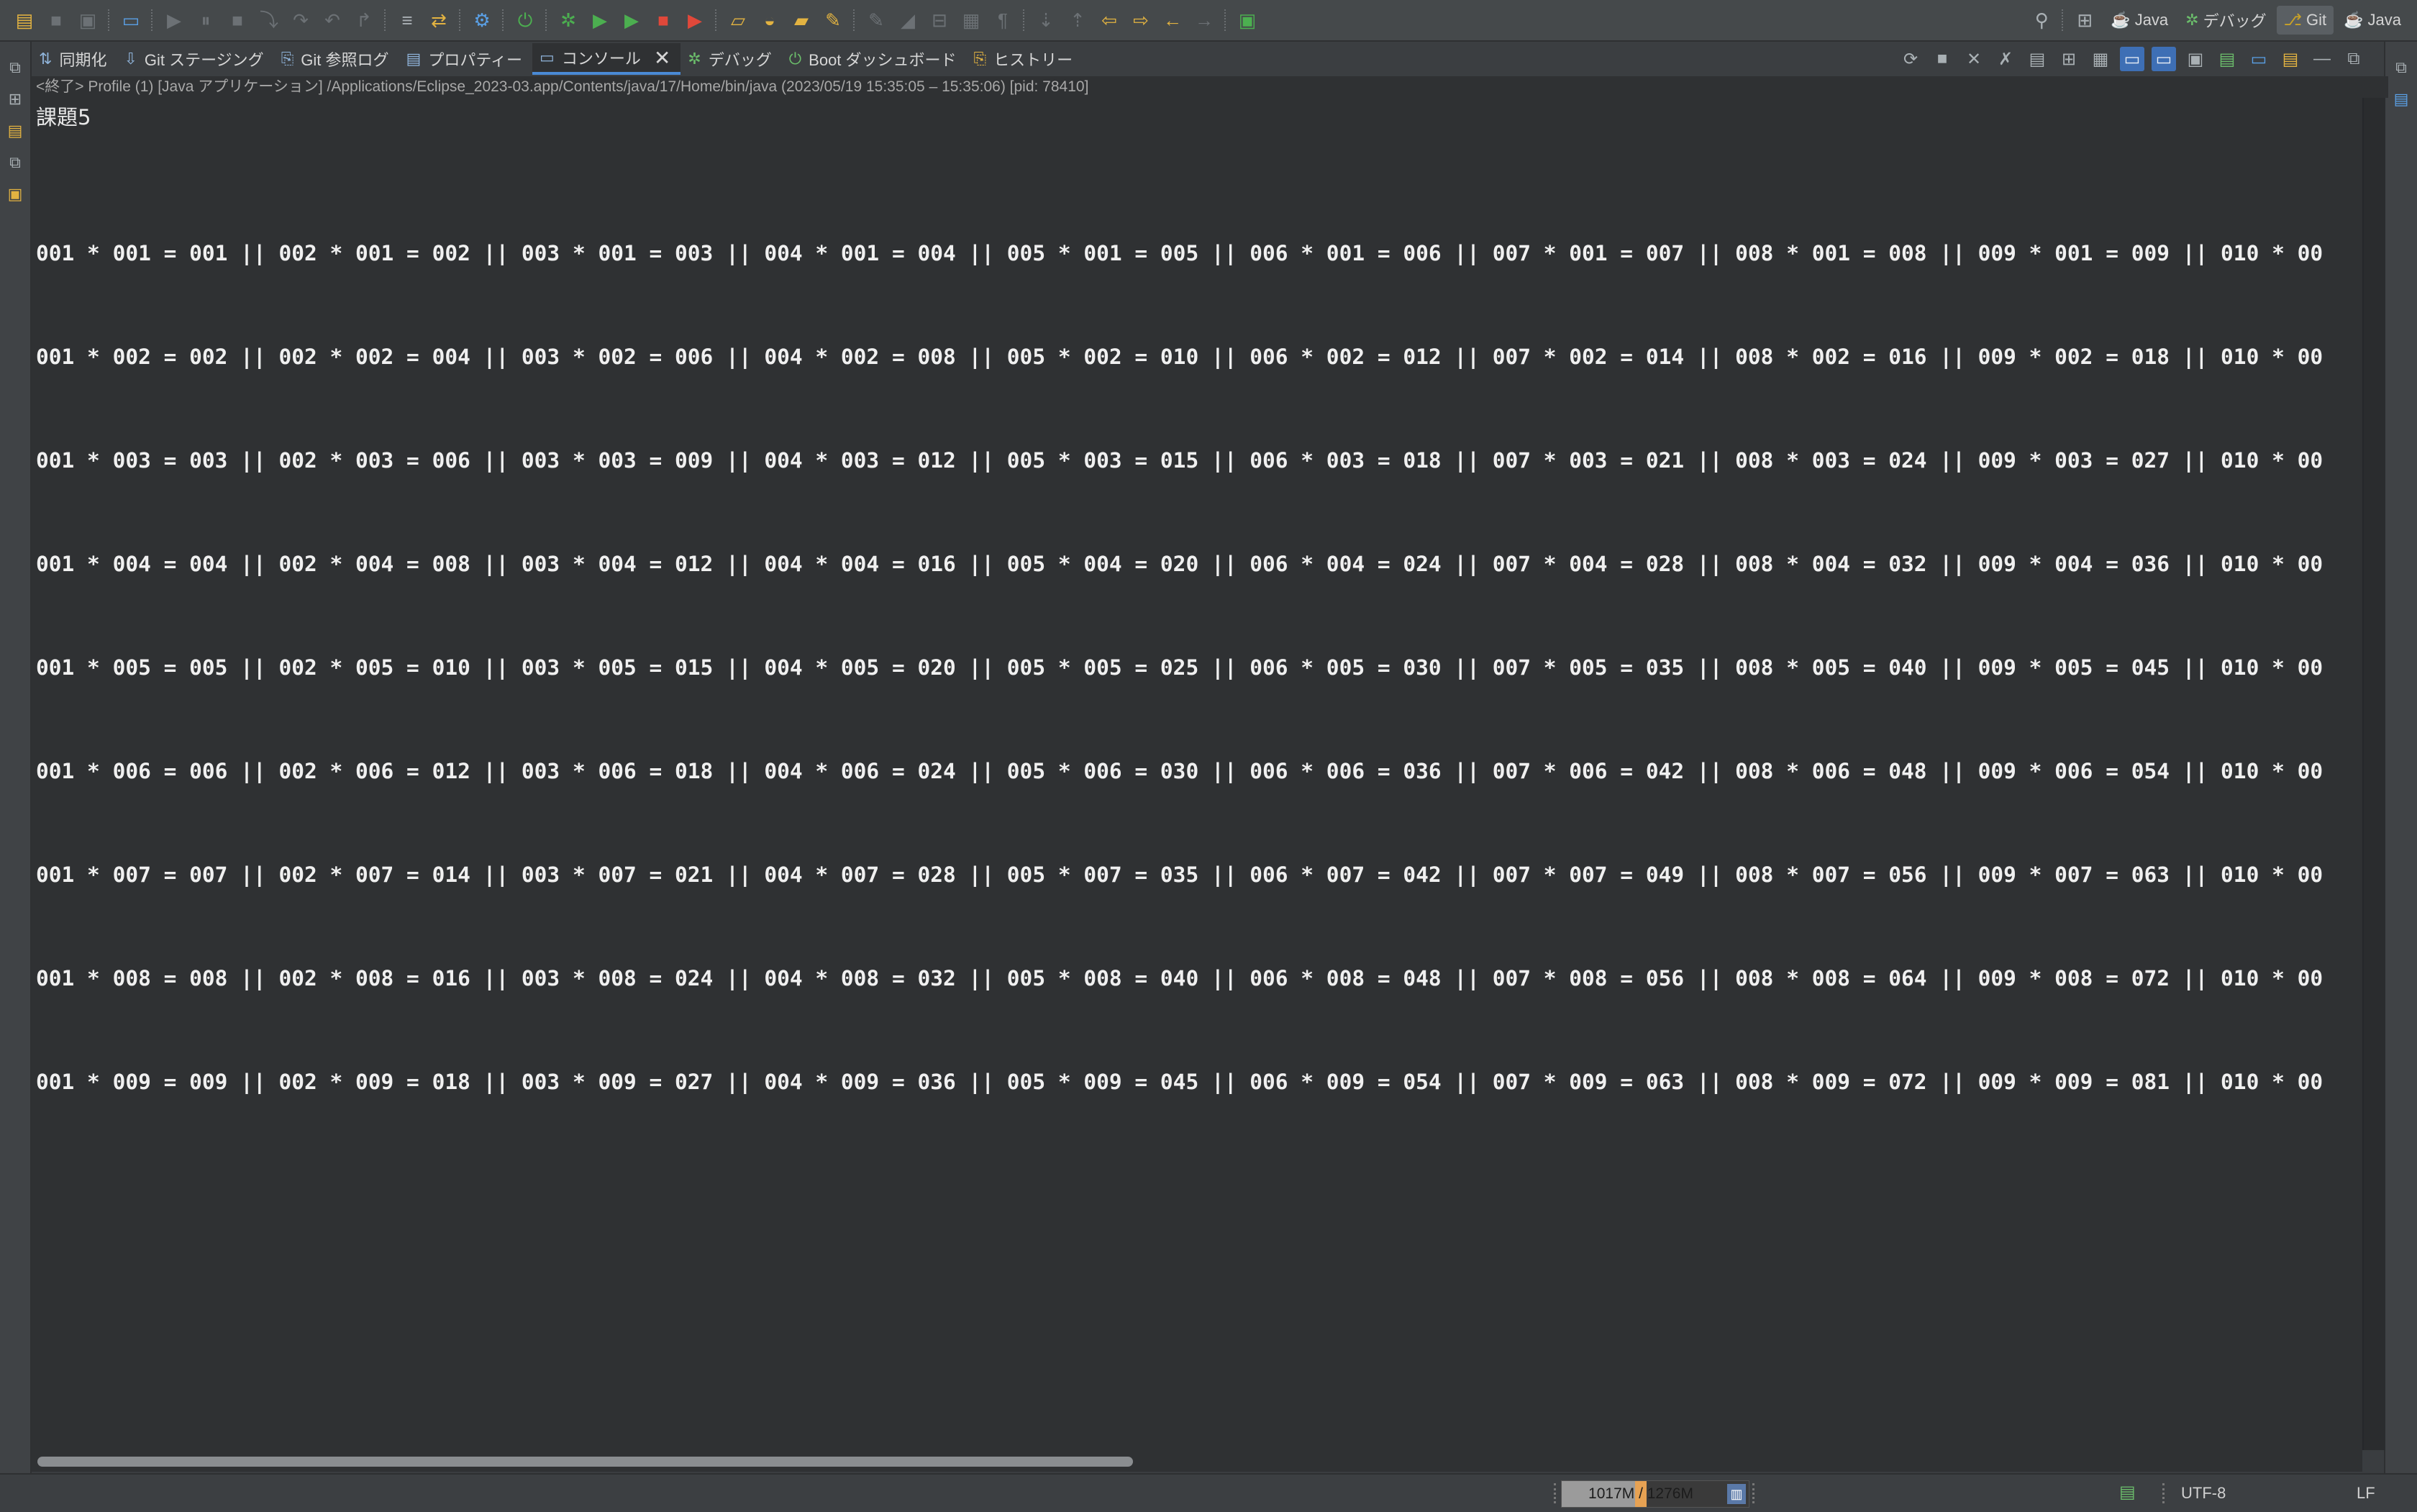 This screenshot has width=2417, height=1512. What do you see at coordinates (2322, 59) in the screenshot?
I see `minimize-icon: —` at bounding box center [2322, 59].